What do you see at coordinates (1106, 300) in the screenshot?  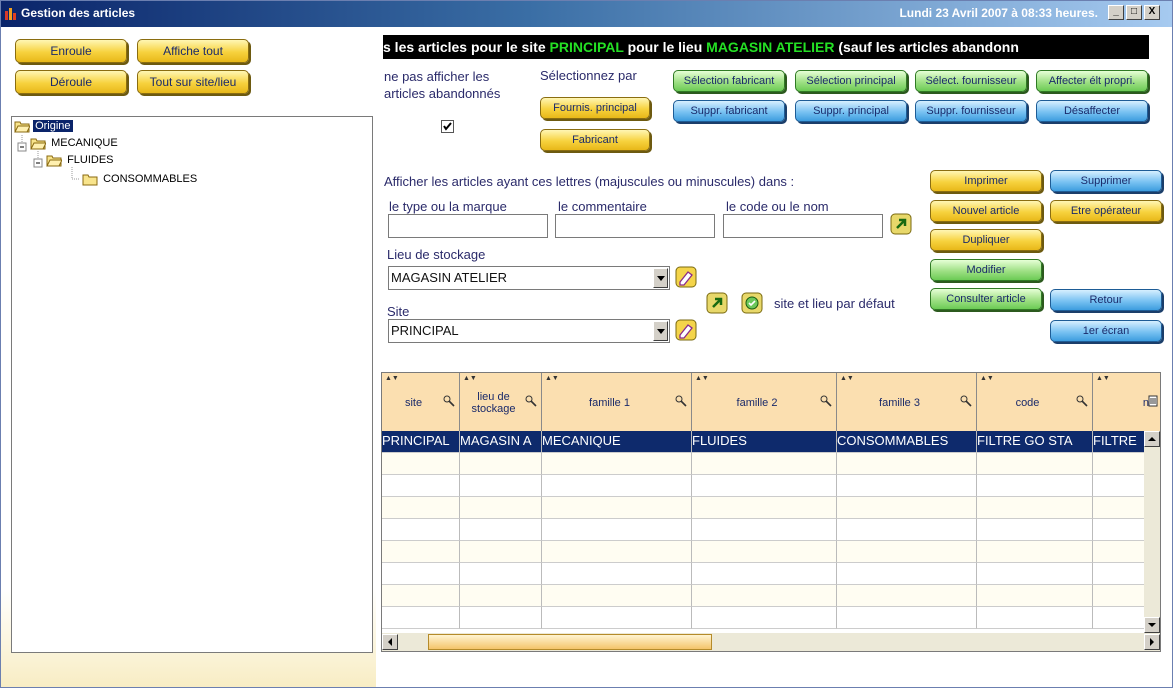 I see `retour-button: Retour` at bounding box center [1106, 300].